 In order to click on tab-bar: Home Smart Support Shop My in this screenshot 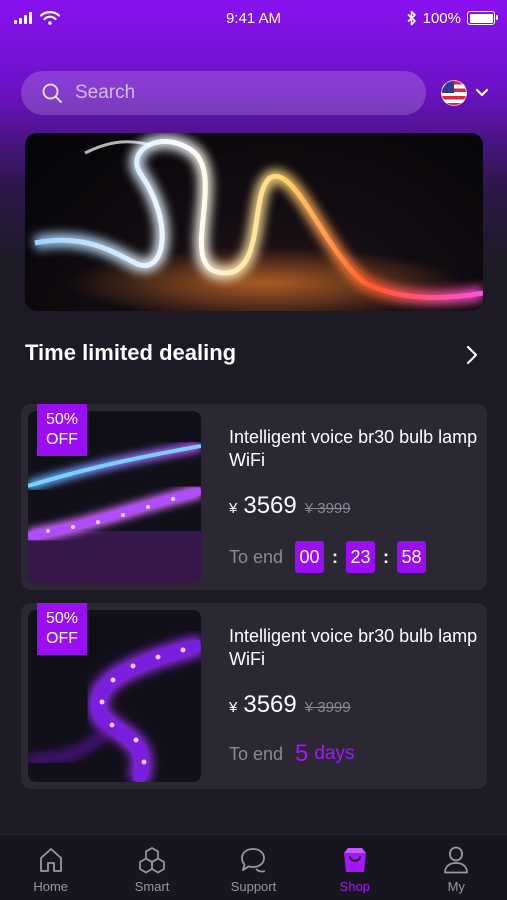, I will do `click(253, 867)`.